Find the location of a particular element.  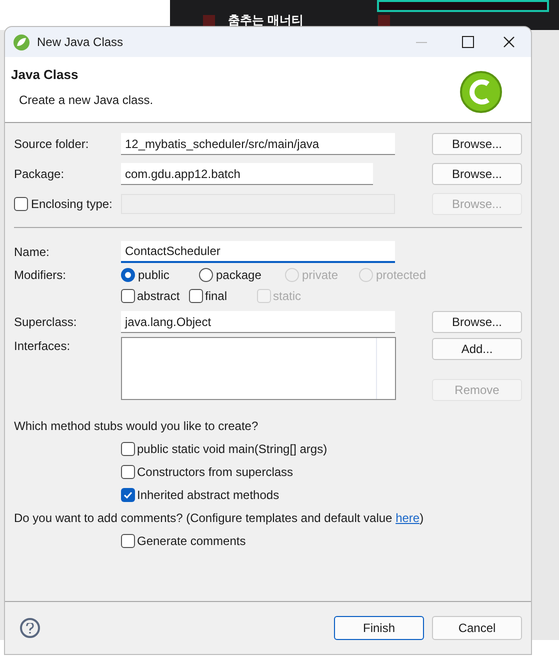

checkbox-label: Inherited abstract methods is located at coordinates (208, 495).